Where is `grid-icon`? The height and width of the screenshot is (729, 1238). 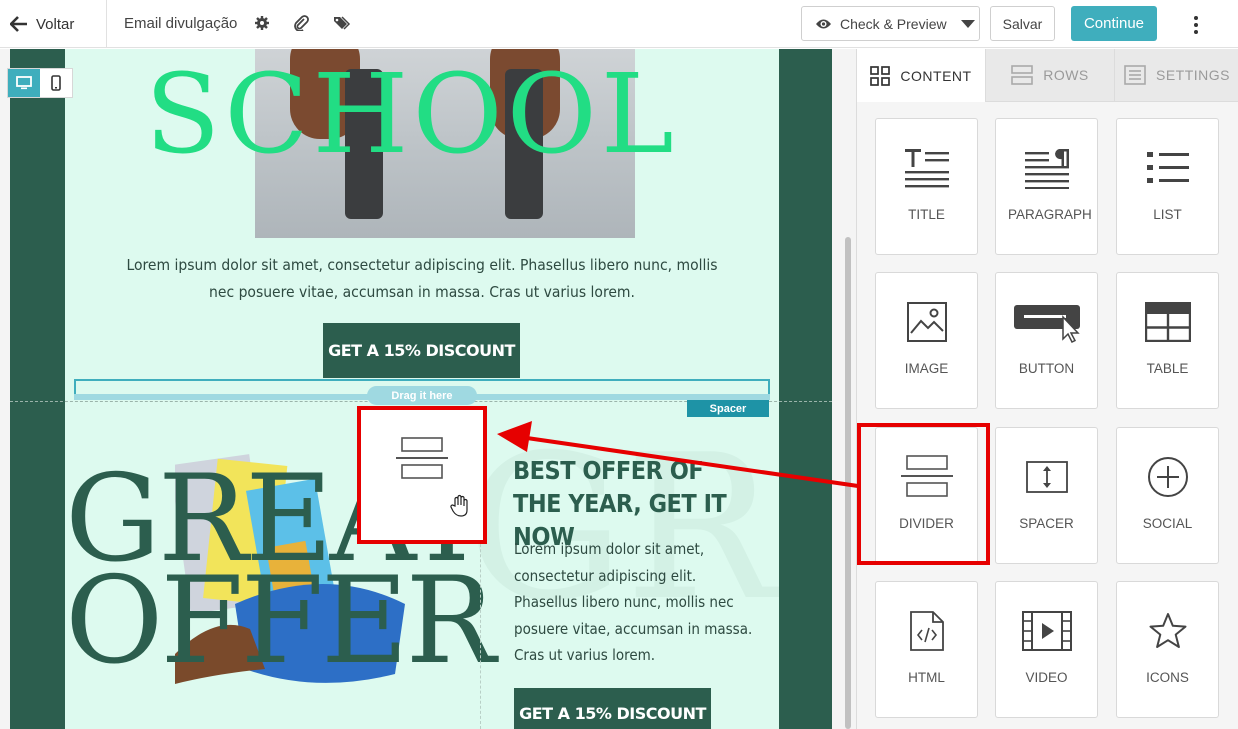
grid-icon is located at coordinates (880, 75).